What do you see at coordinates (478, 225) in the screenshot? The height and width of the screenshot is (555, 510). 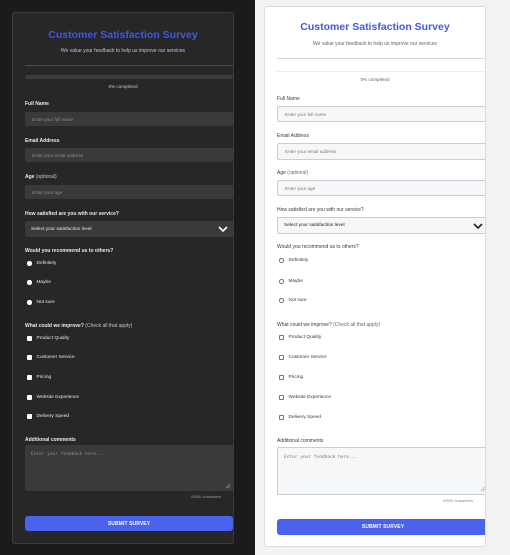 I see `chevron-down-icon` at bounding box center [478, 225].